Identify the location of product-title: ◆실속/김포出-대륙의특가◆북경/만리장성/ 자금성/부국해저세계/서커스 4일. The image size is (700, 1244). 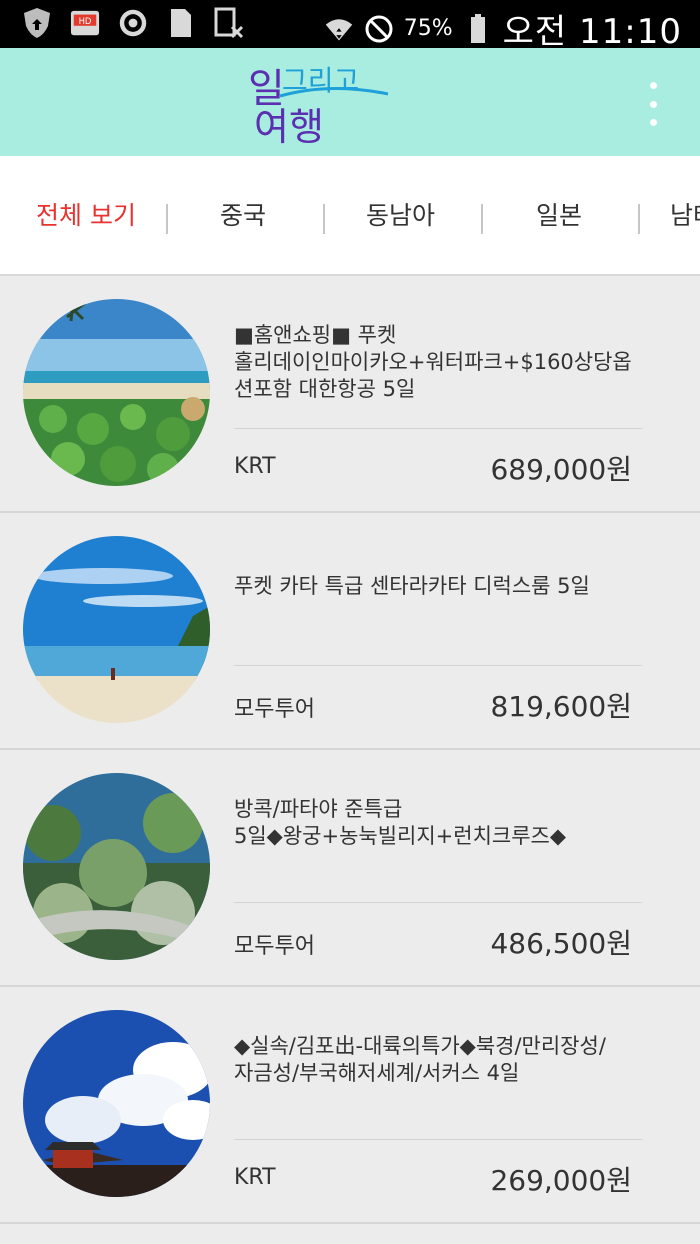
(444, 1060).